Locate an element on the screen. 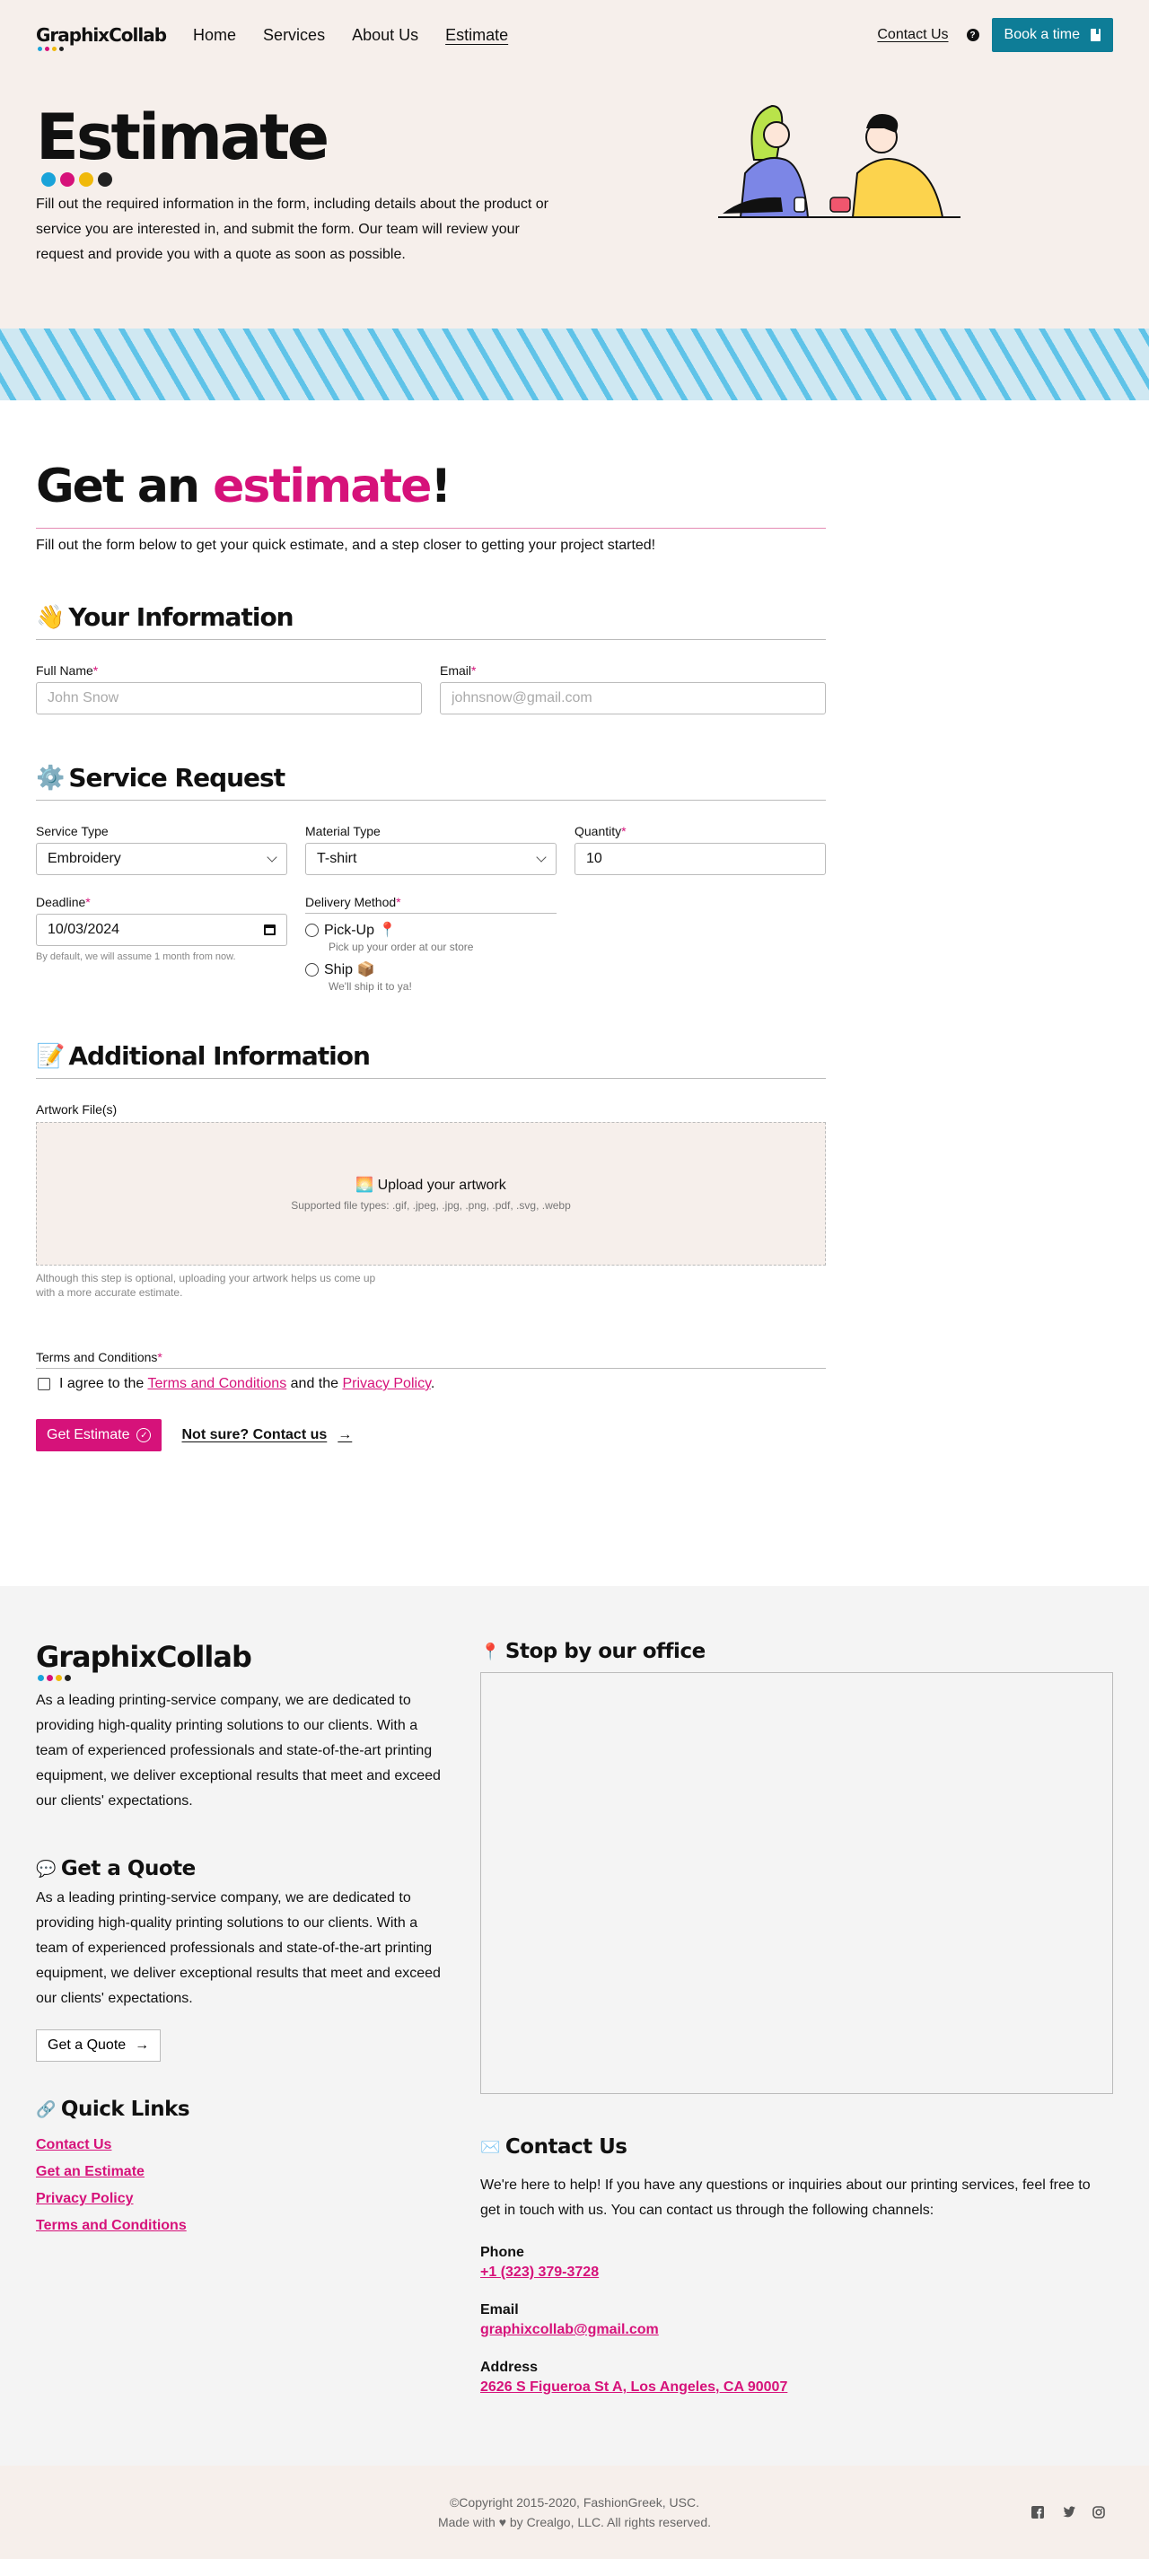 This screenshot has height=2576, width=1149. instagram-icon is located at coordinates (1099, 2512).